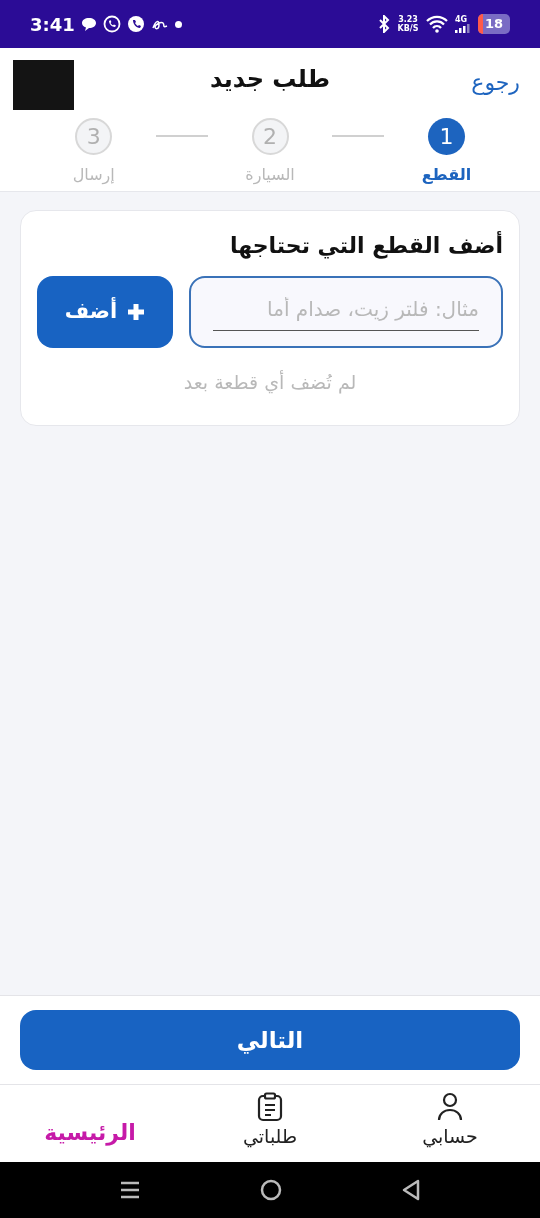 This screenshot has width=540, height=1218. Describe the element at coordinates (437, 24) in the screenshot. I see `wifi-icon` at that location.